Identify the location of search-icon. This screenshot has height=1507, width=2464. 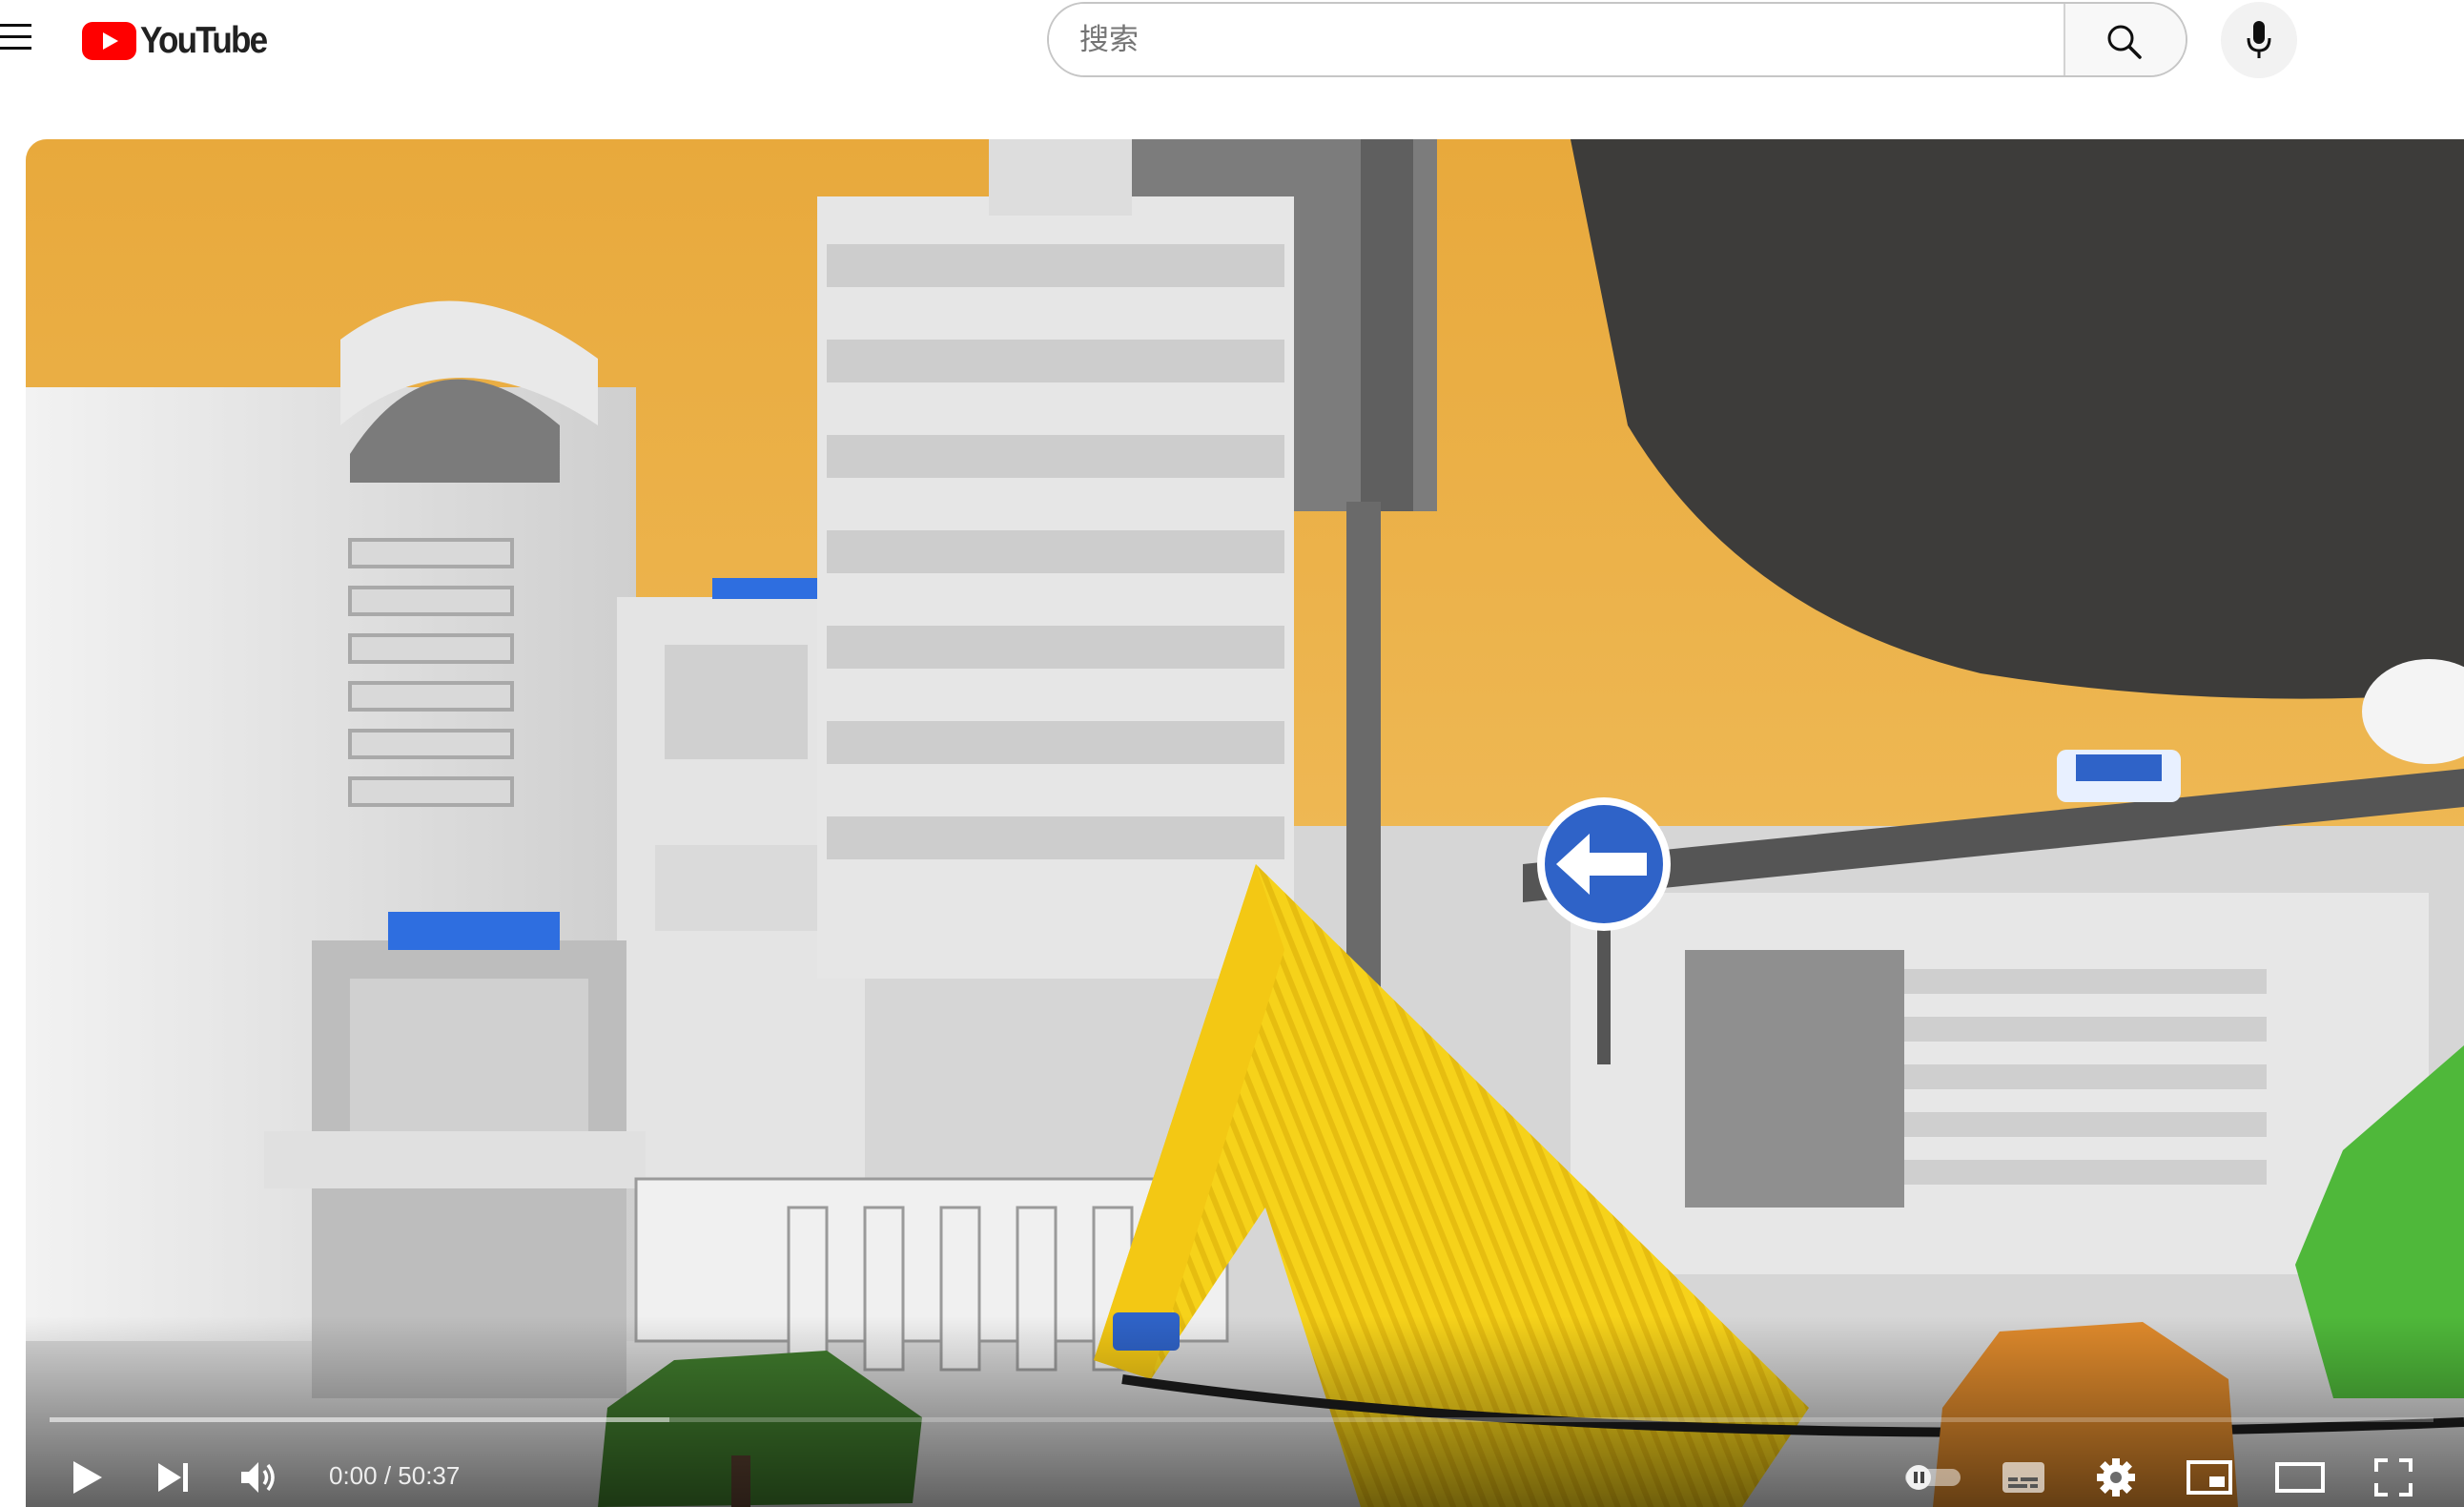
(2124, 42).